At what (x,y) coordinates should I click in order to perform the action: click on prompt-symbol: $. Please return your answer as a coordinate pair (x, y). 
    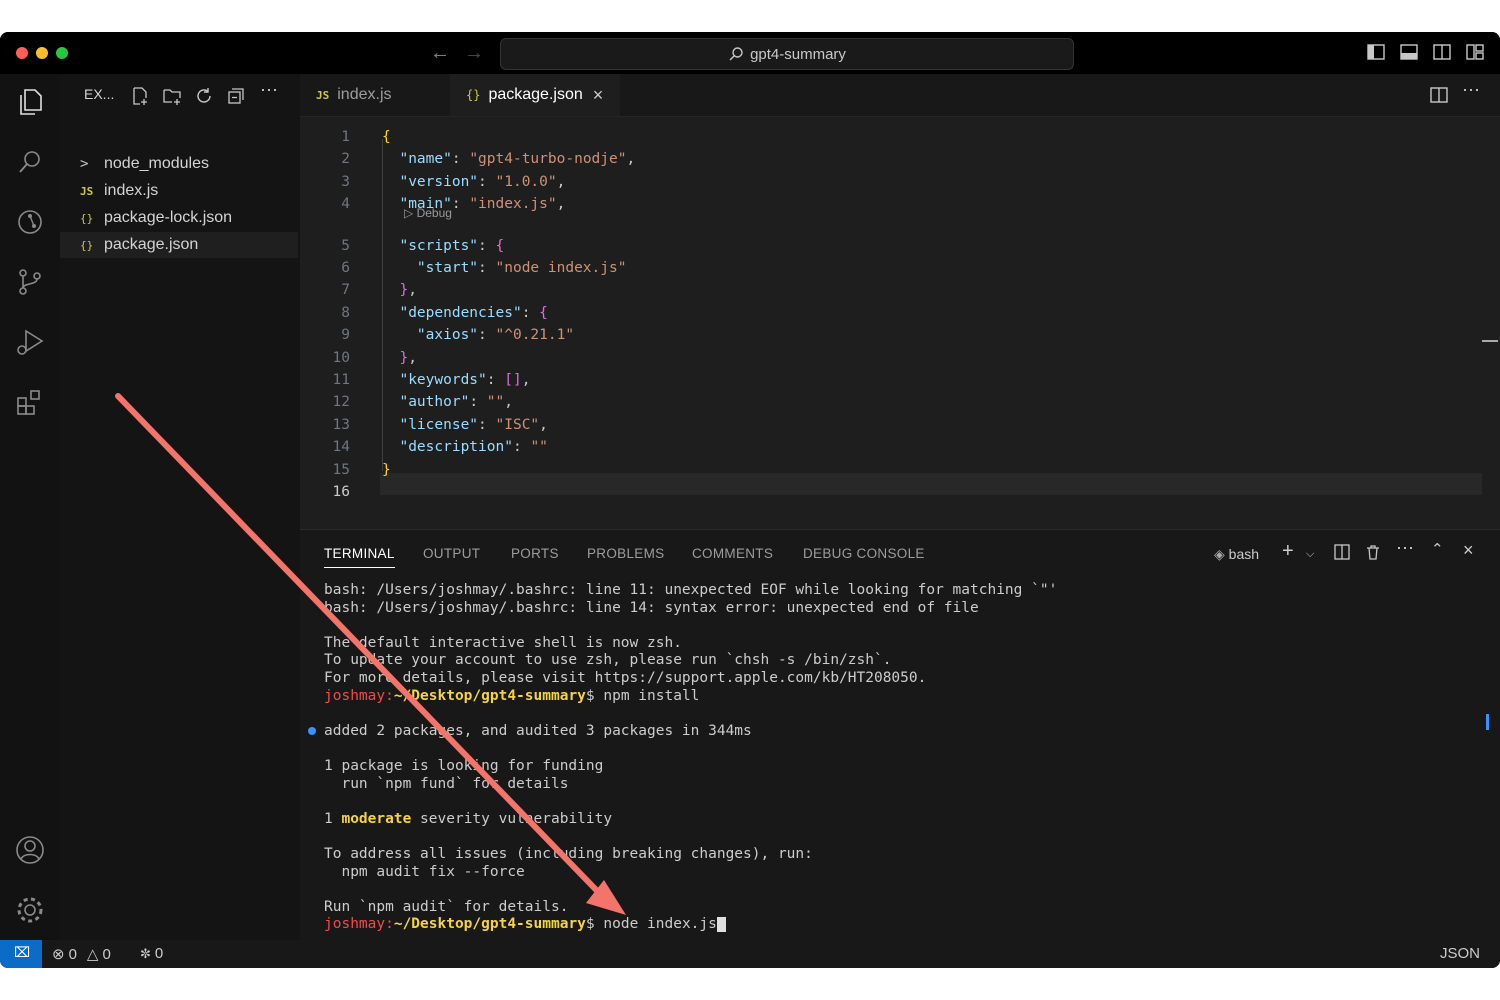
    Looking at the image, I should click on (594, 695).